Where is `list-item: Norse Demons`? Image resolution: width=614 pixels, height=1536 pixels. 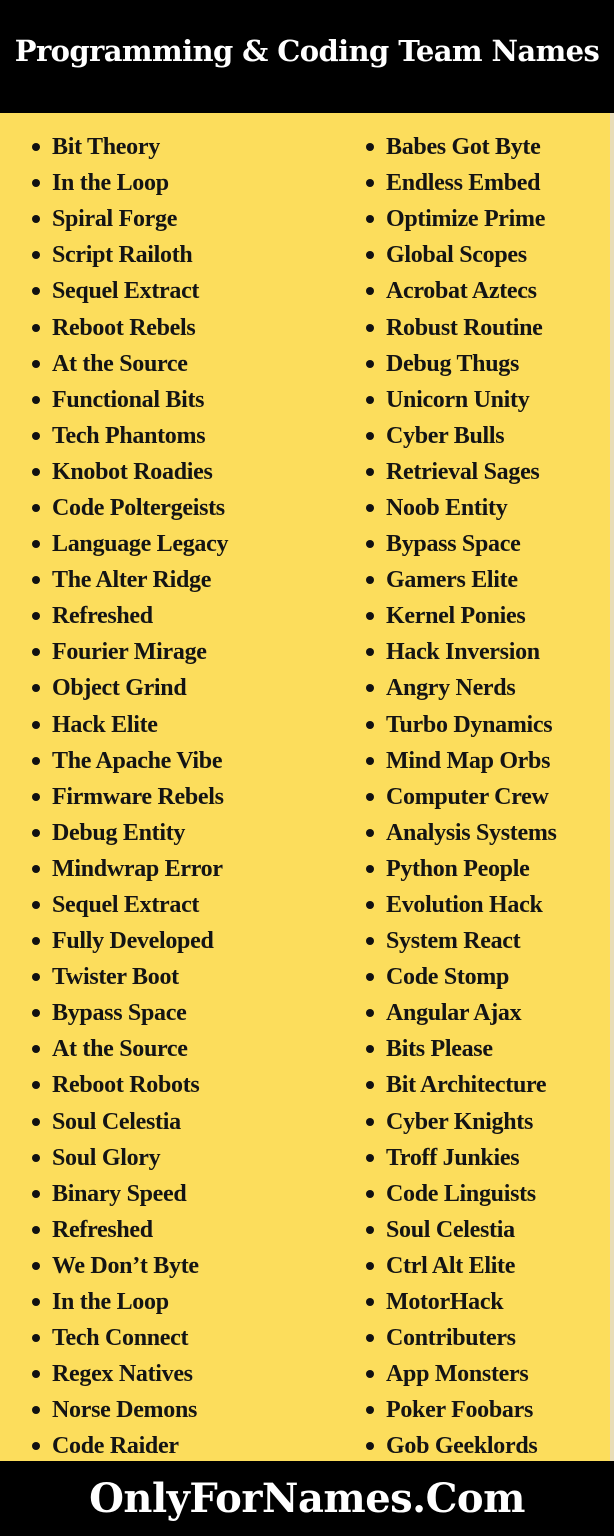
list-item: Norse Demons is located at coordinates (130, 1410).